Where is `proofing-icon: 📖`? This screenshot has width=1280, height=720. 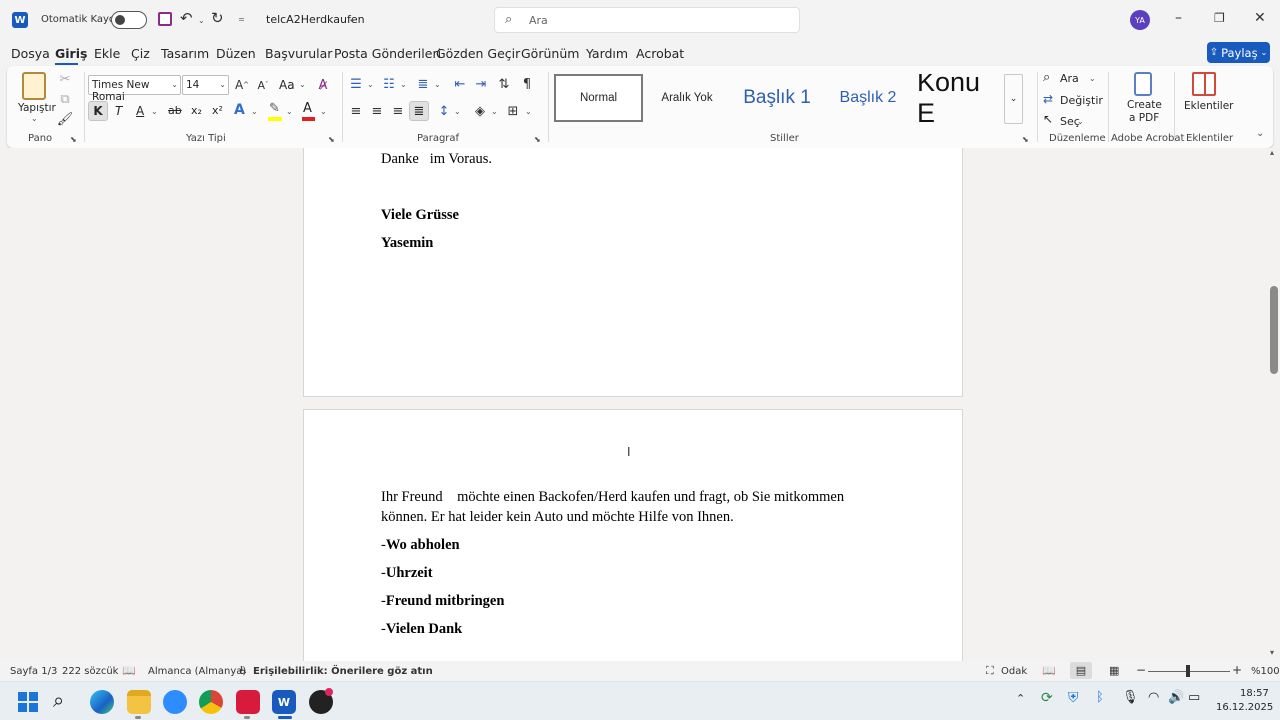
proofing-icon: 📖 is located at coordinates (129, 670).